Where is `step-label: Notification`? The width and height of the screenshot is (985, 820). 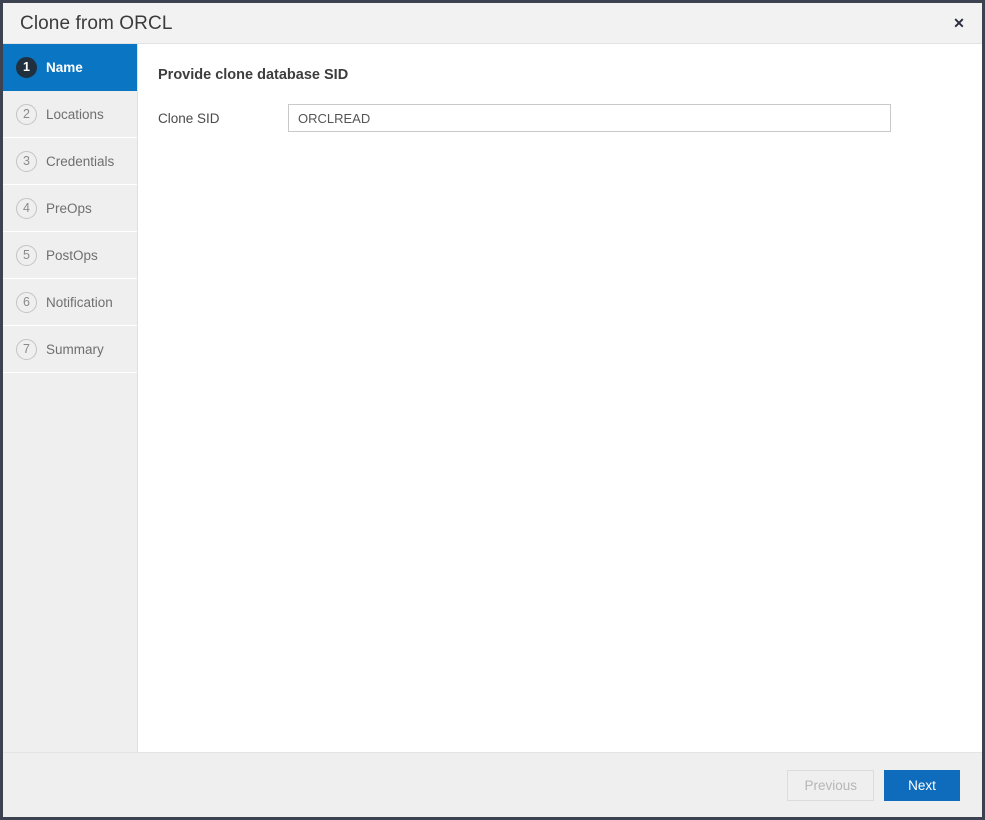
step-label: Notification is located at coordinates (79, 302).